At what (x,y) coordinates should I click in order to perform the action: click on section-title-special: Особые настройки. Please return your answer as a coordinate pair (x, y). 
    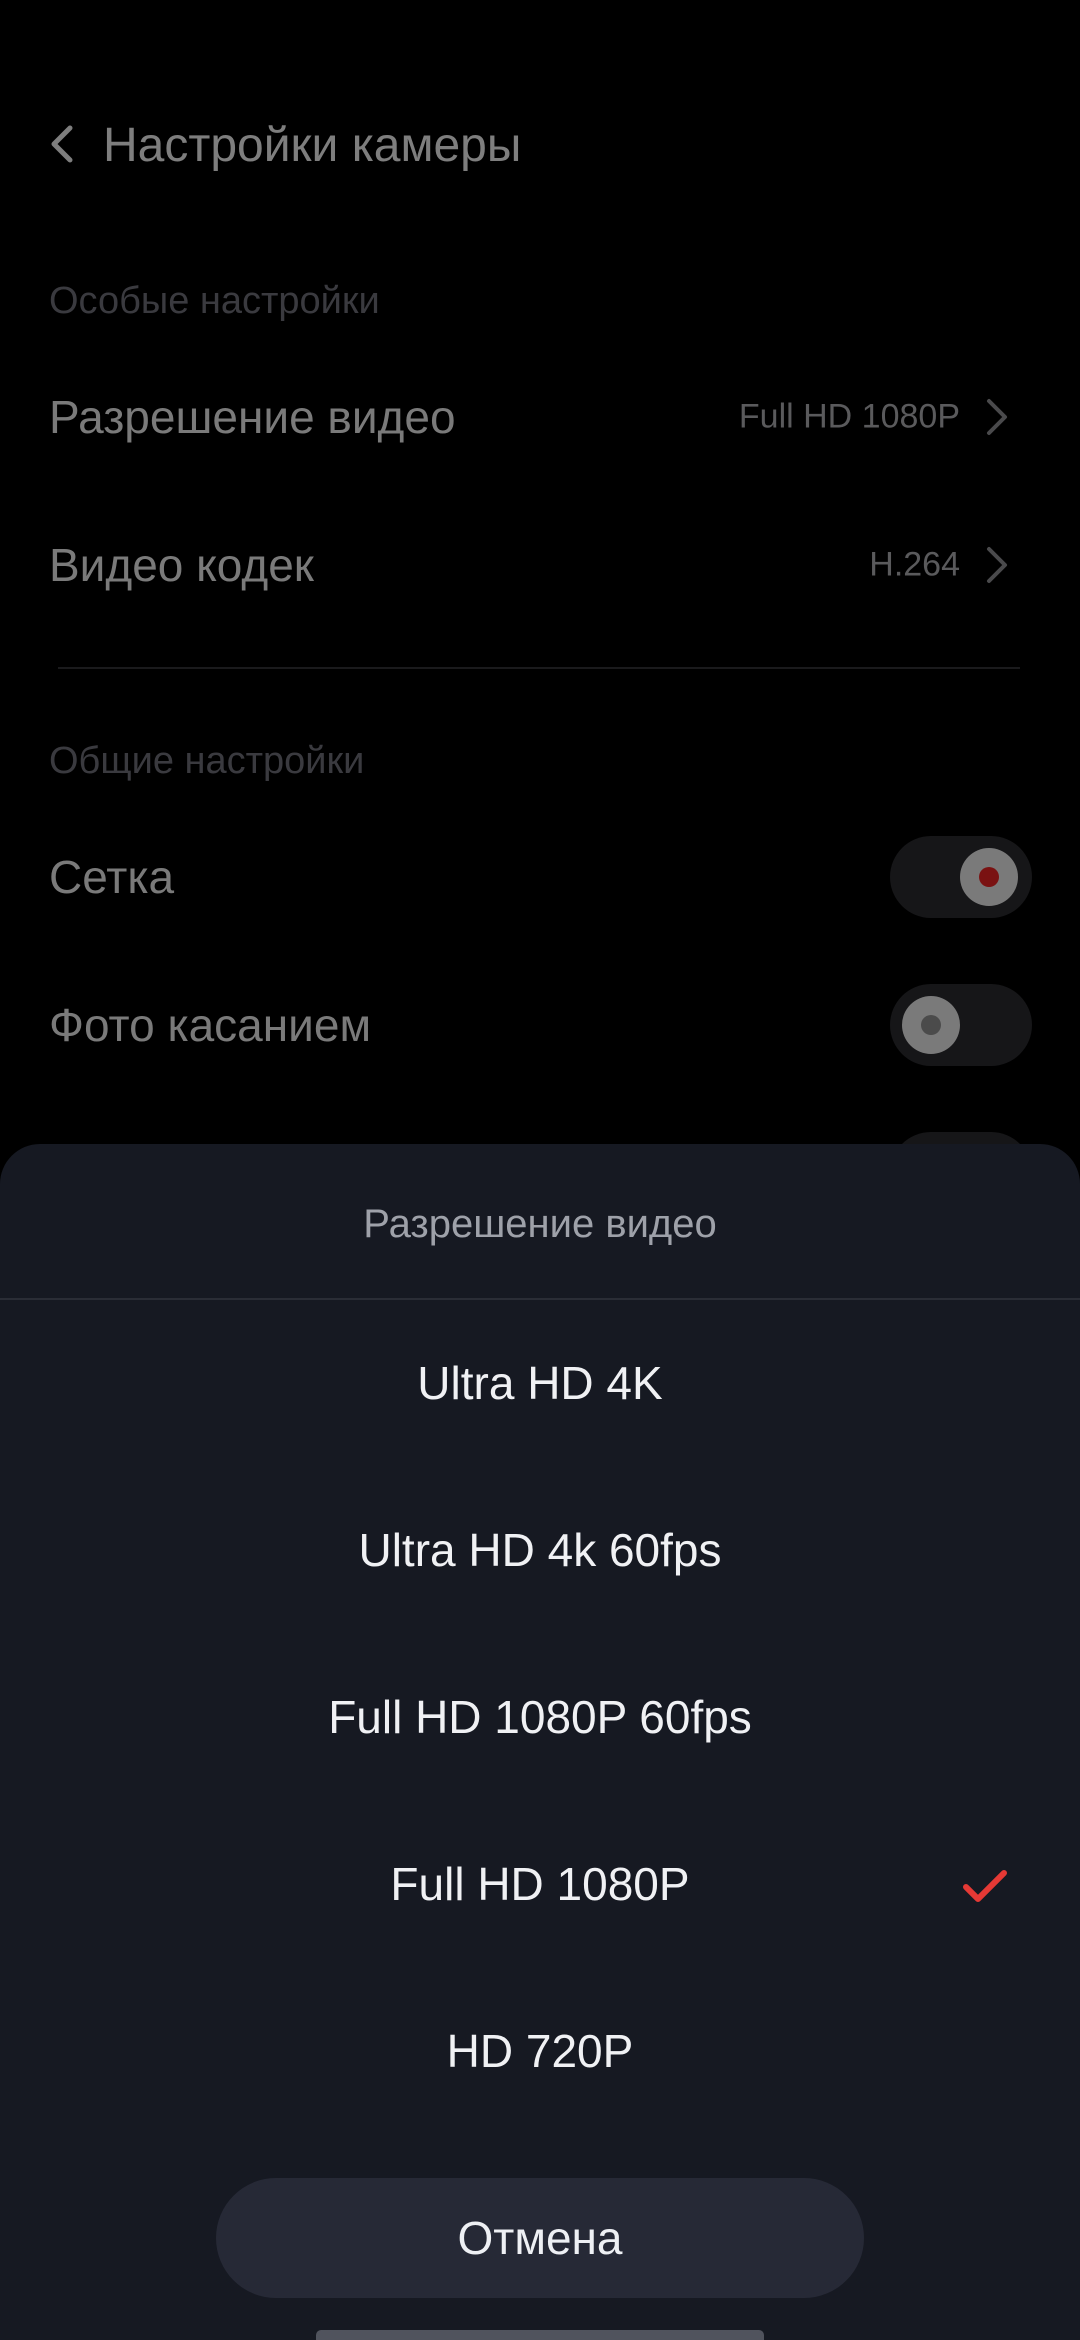
    Looking at the image, I should click on (214, 301).